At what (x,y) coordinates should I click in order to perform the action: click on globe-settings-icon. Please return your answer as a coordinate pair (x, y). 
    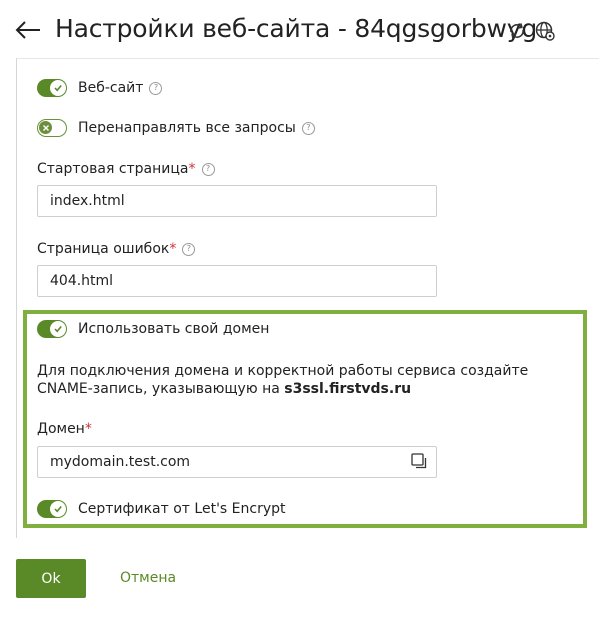
    Looking at the image, I should click on (545, 31).